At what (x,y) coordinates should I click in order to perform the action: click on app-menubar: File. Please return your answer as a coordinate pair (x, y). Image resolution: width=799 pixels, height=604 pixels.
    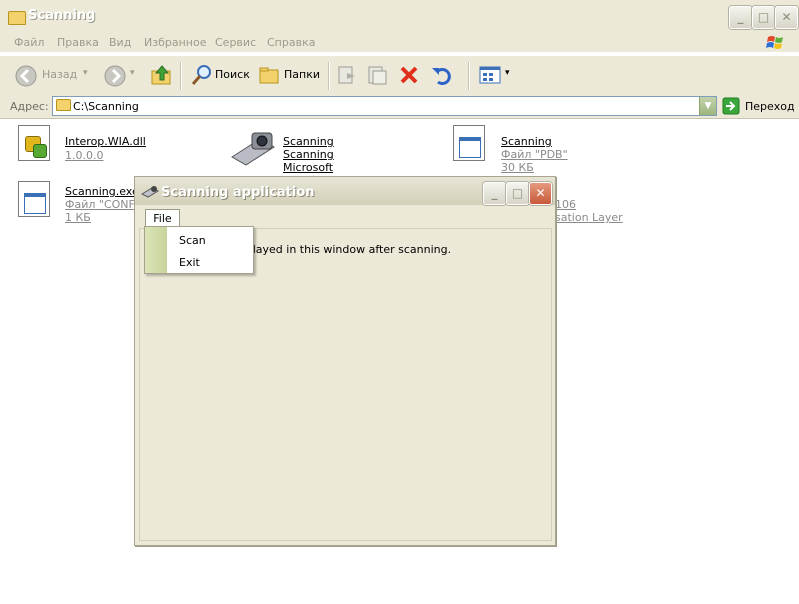
    Looking at the image, I should click on (345, 218).